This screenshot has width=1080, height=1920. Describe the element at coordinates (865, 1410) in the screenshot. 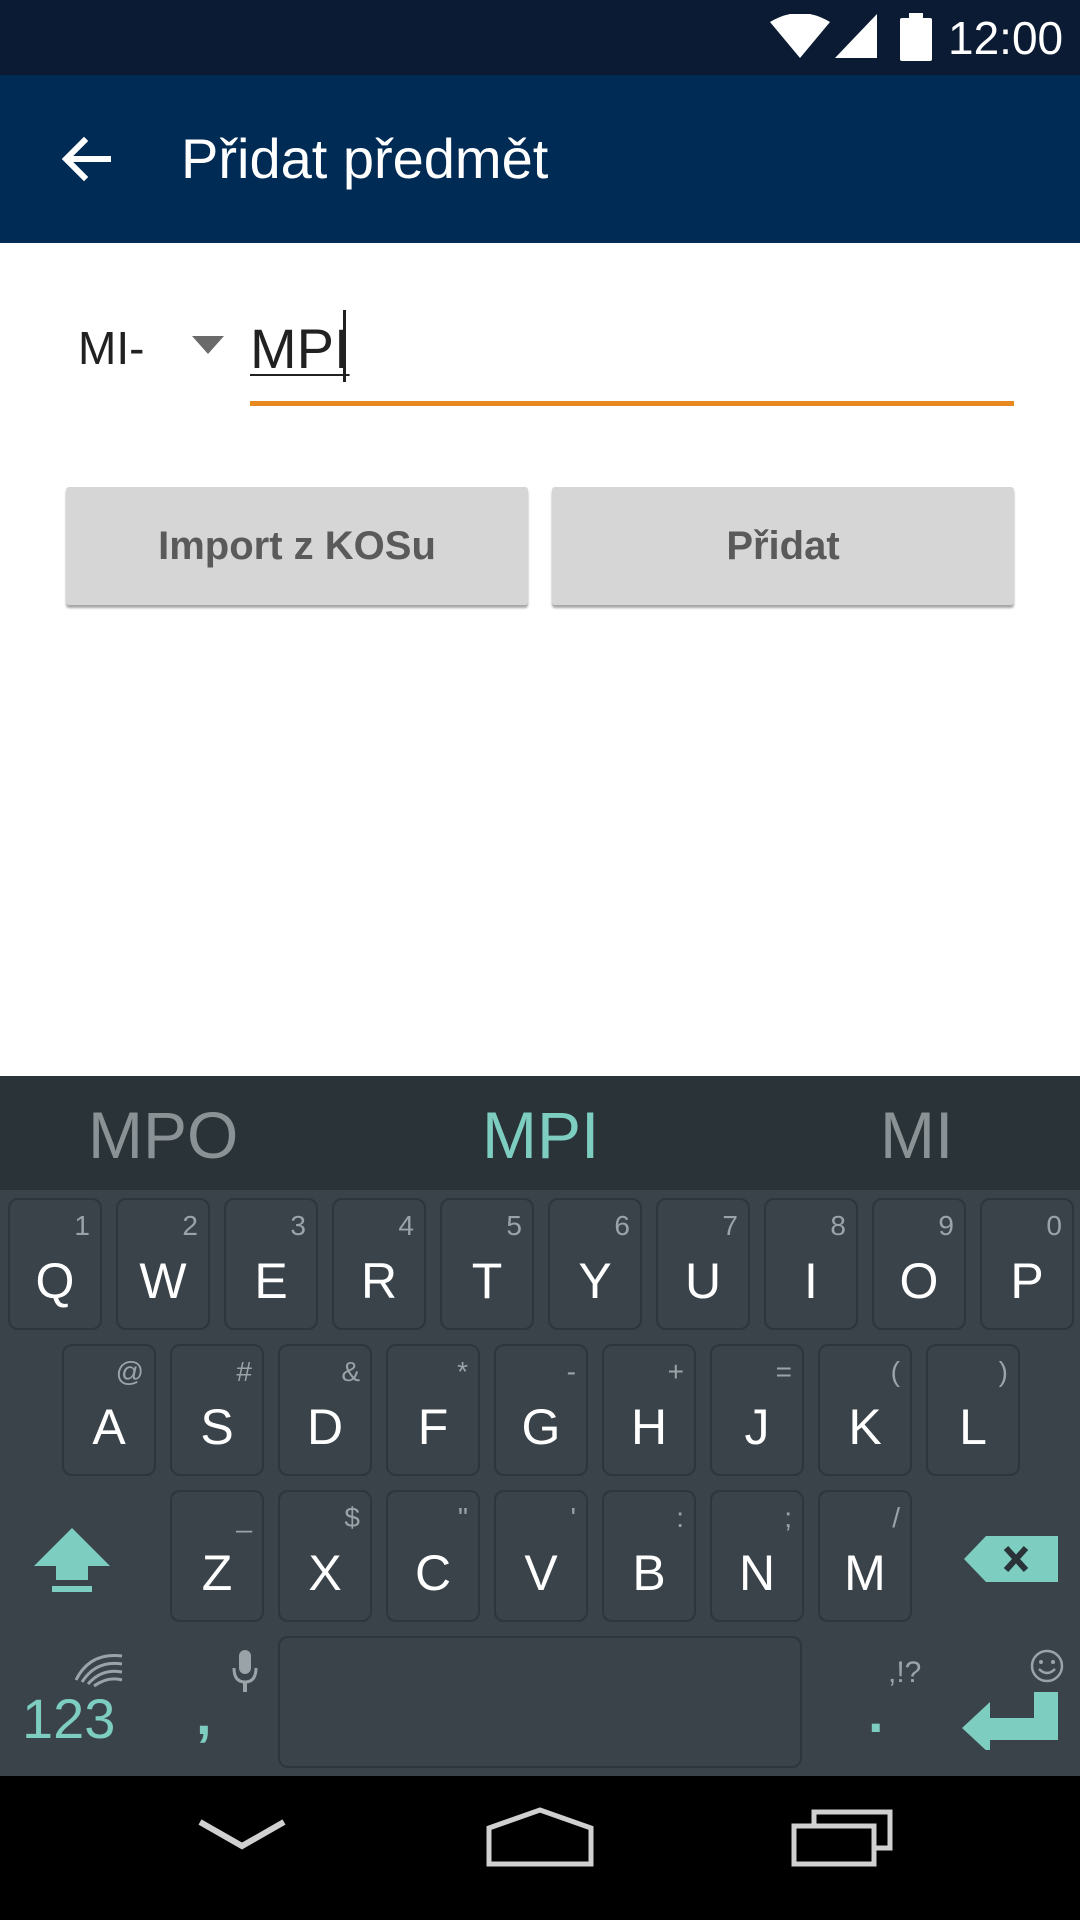

I see `key: (K` at that location.